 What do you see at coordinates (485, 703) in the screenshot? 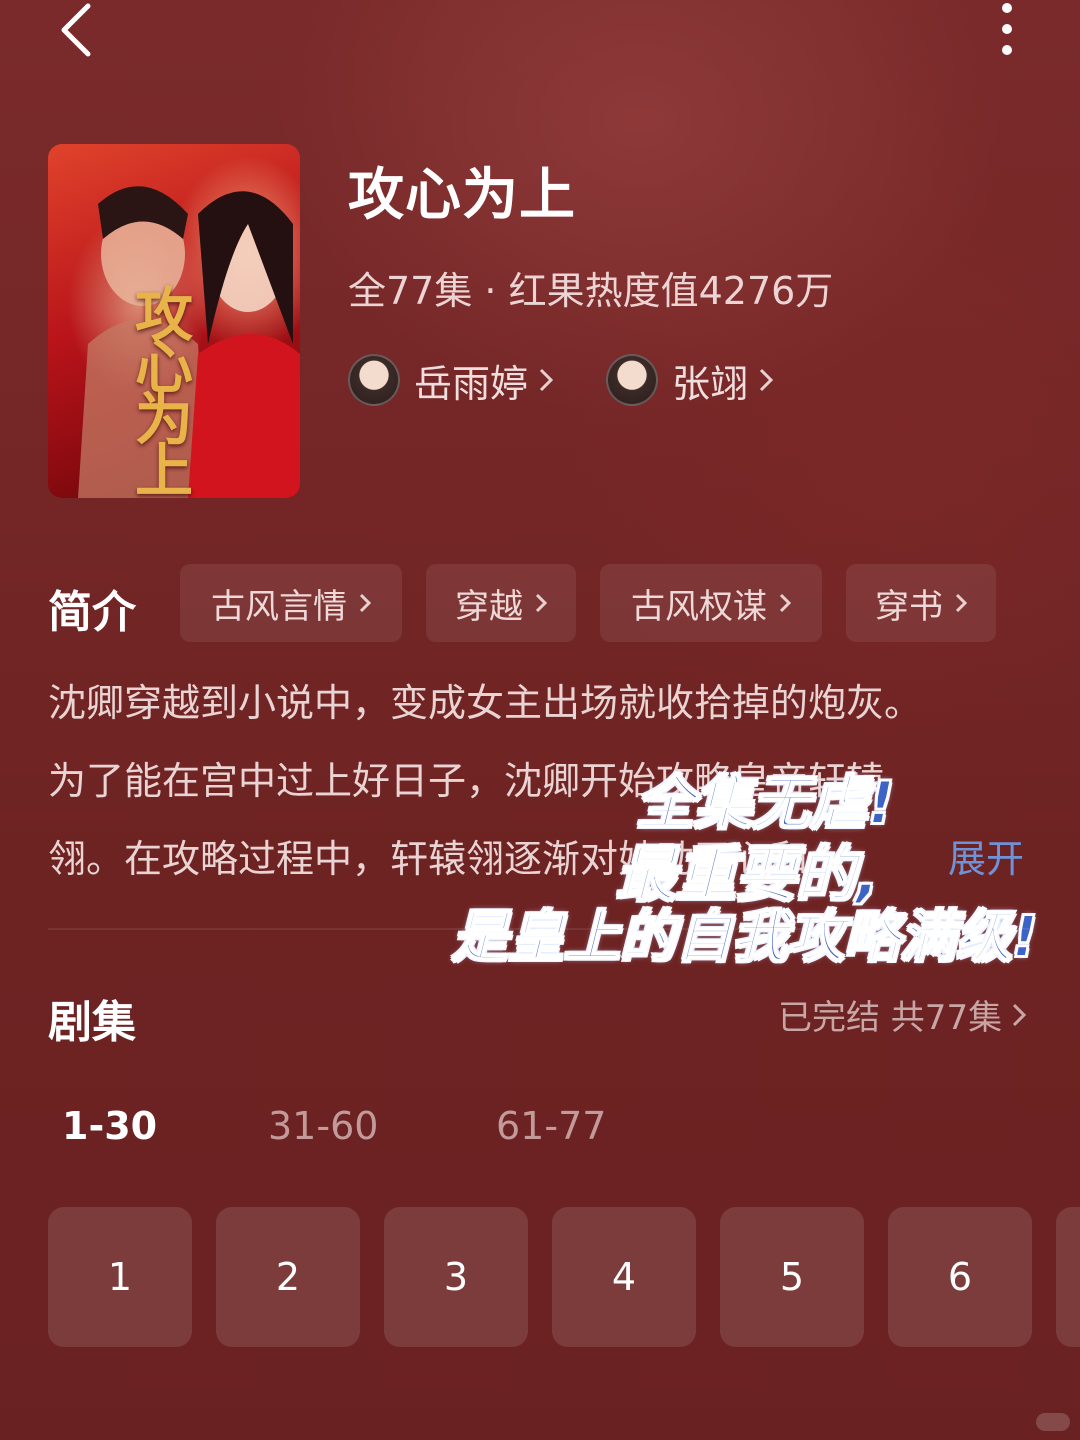
I see `synopsis-line: 沈卿穿越到小说中，变成女主出场就收拾掉的炮灰。` at bounding box center [485, 703].